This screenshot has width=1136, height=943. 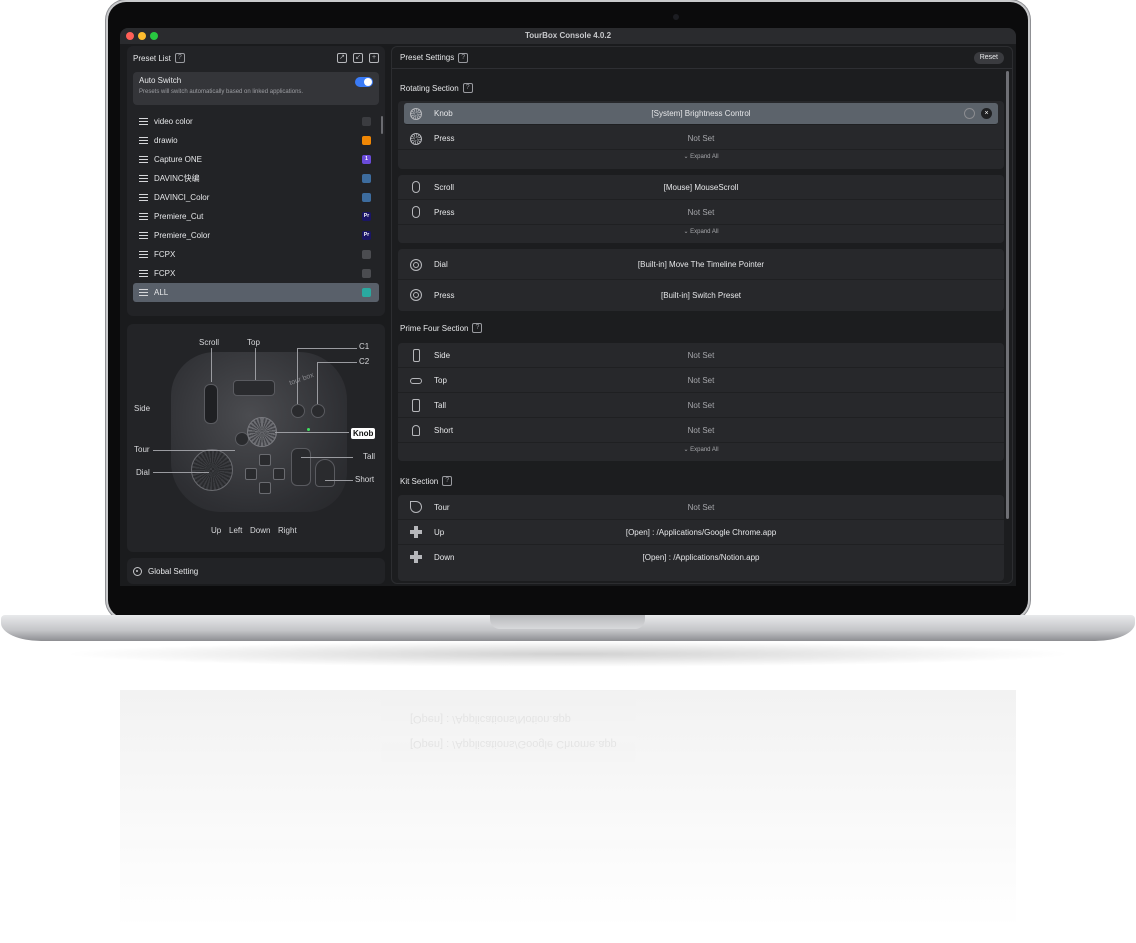 What do you see at coordinates (256, 197) in the screenshot?
I see `preset-item: DAVINCI_Color` at bounding box center [256, 197].